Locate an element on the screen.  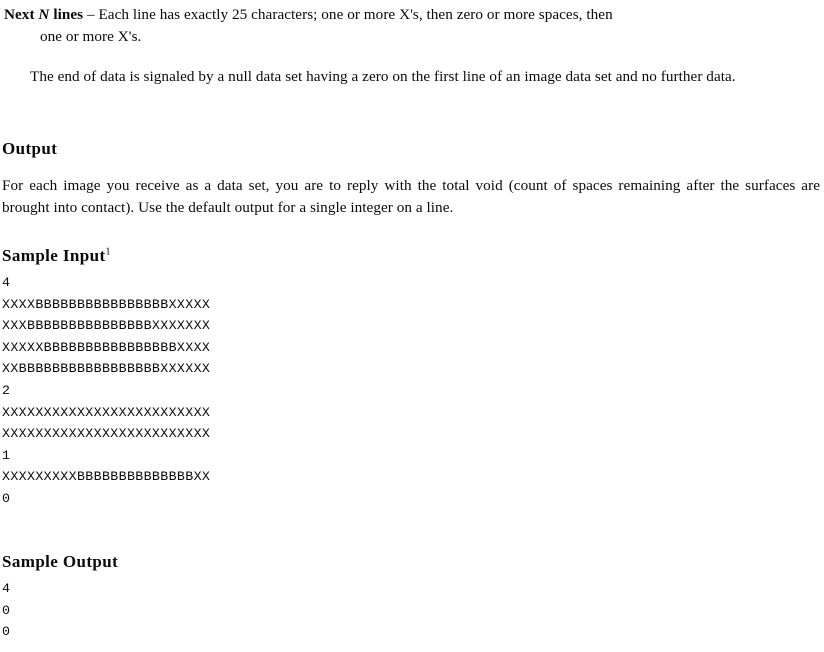
sample-input-line: 1 is located at coordinates (6, 455).